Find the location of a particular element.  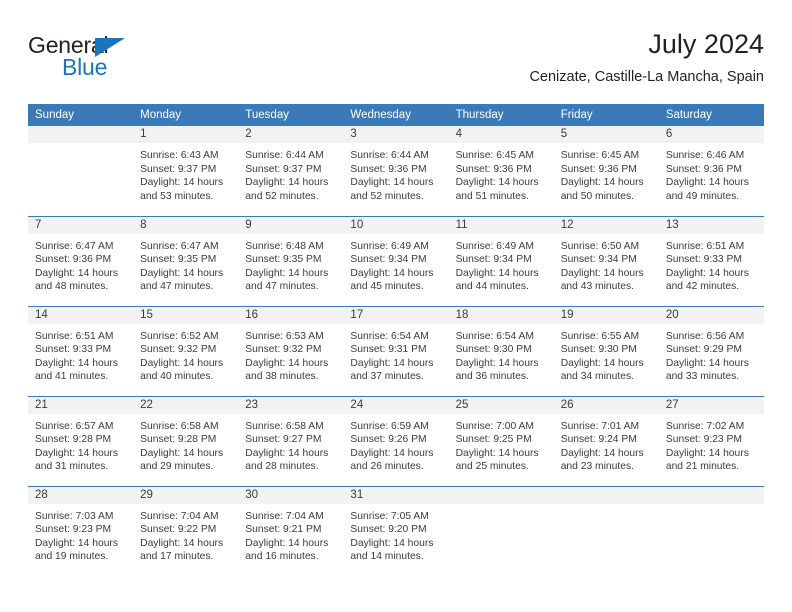

sunset-time: Sunset: 9:21 PM is located at coordinates (283, 530).